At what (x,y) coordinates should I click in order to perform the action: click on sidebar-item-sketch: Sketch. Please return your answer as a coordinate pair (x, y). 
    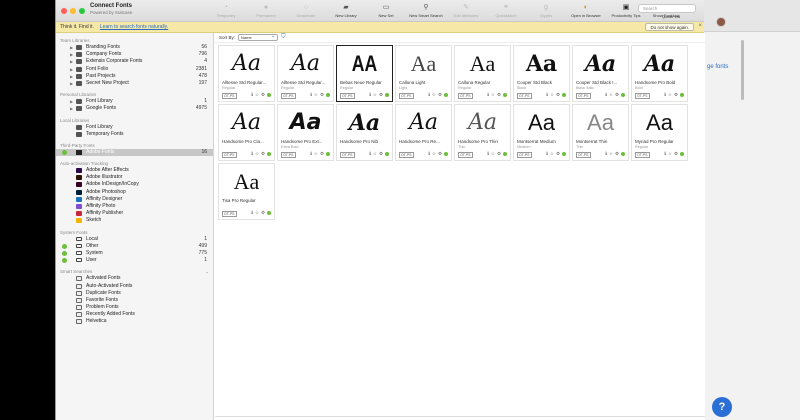
    Looking at the image, I should click on (134, 220).